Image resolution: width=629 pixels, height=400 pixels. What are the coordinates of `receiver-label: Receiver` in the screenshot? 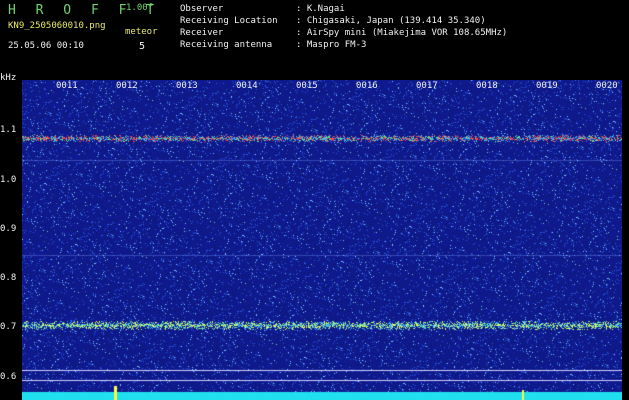 It's located at (202, 33).